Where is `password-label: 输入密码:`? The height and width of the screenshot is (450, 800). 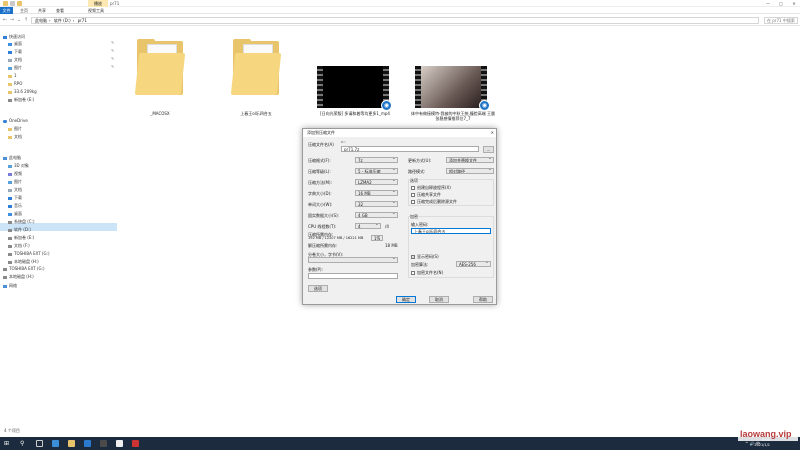
password-label: 输入密码: is located at coordinates (420, 224).